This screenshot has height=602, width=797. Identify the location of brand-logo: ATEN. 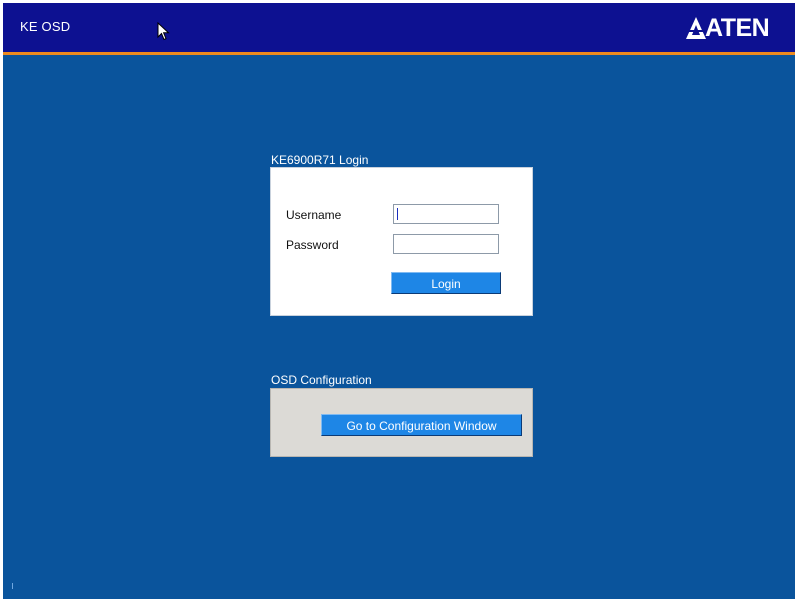
(727, 28).